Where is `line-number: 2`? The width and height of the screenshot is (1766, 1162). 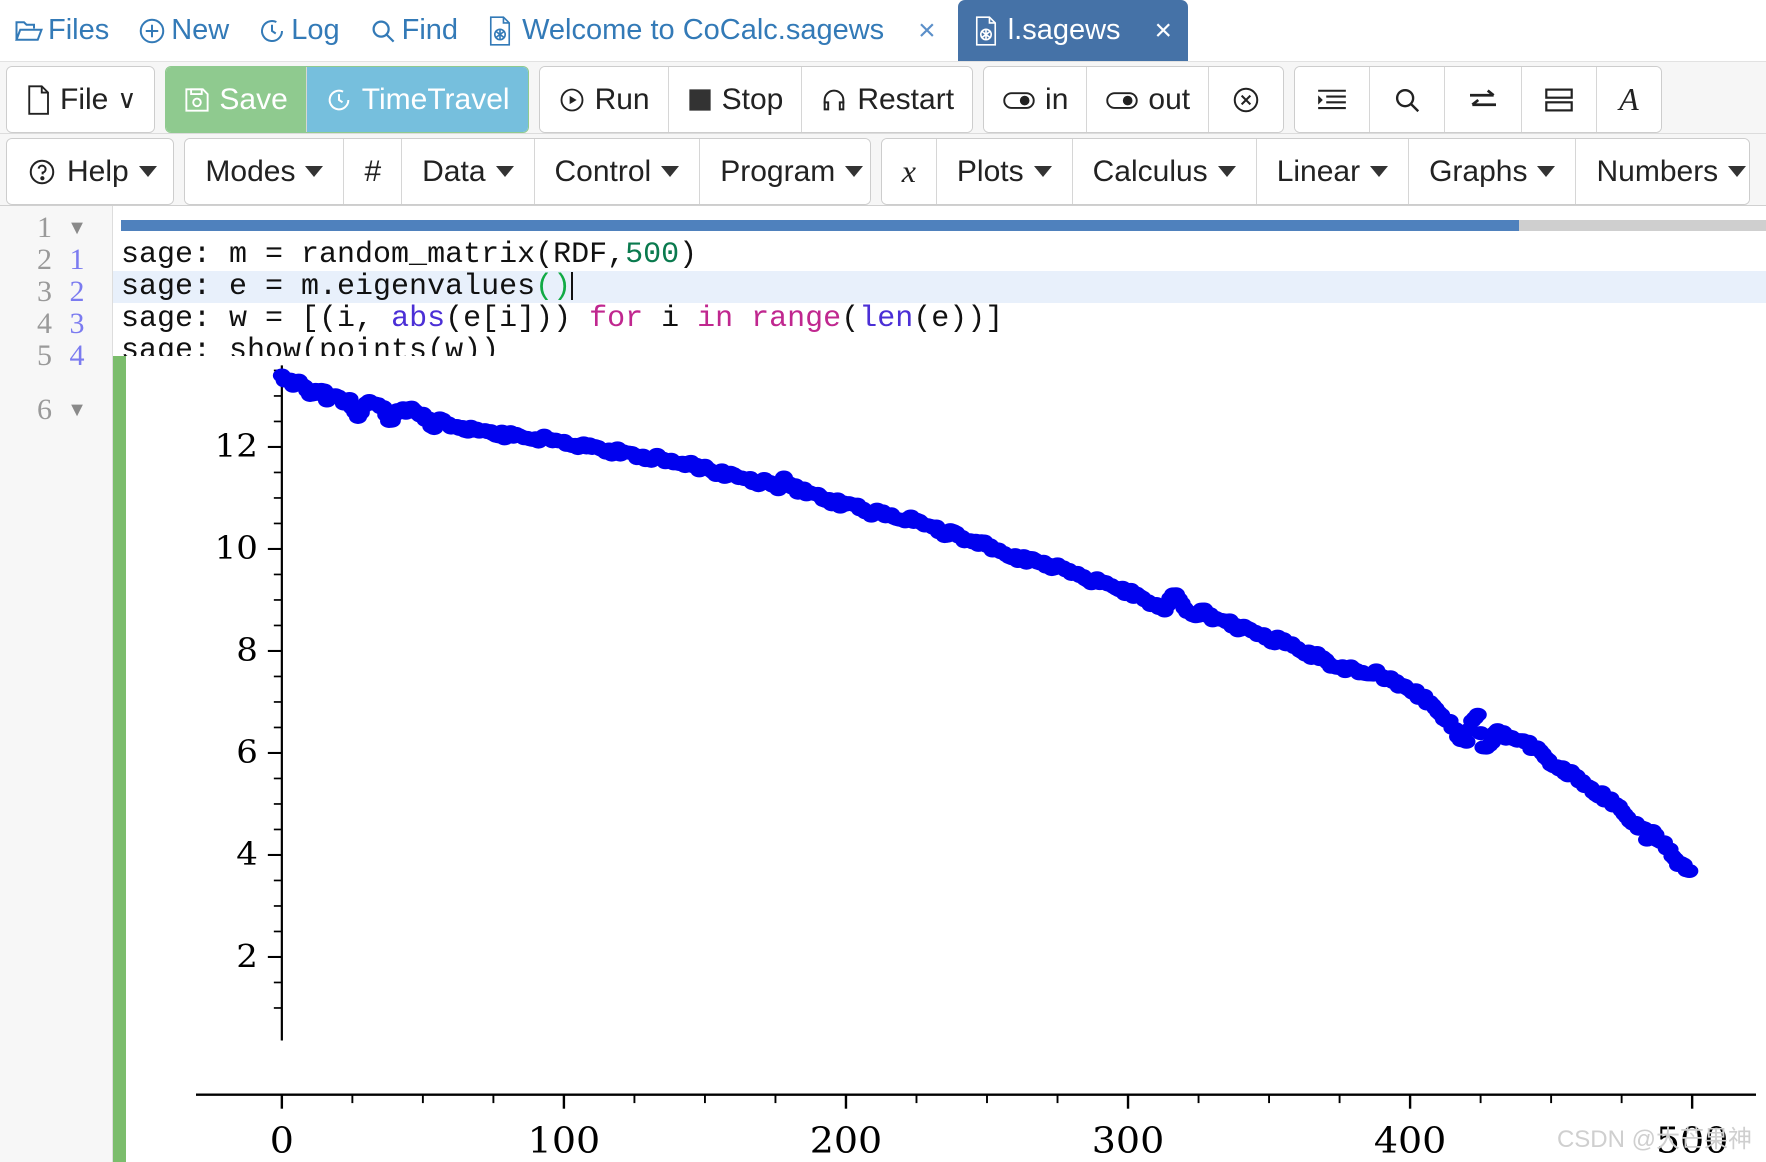
line-number: 2 is located at coordinates (44, 259).